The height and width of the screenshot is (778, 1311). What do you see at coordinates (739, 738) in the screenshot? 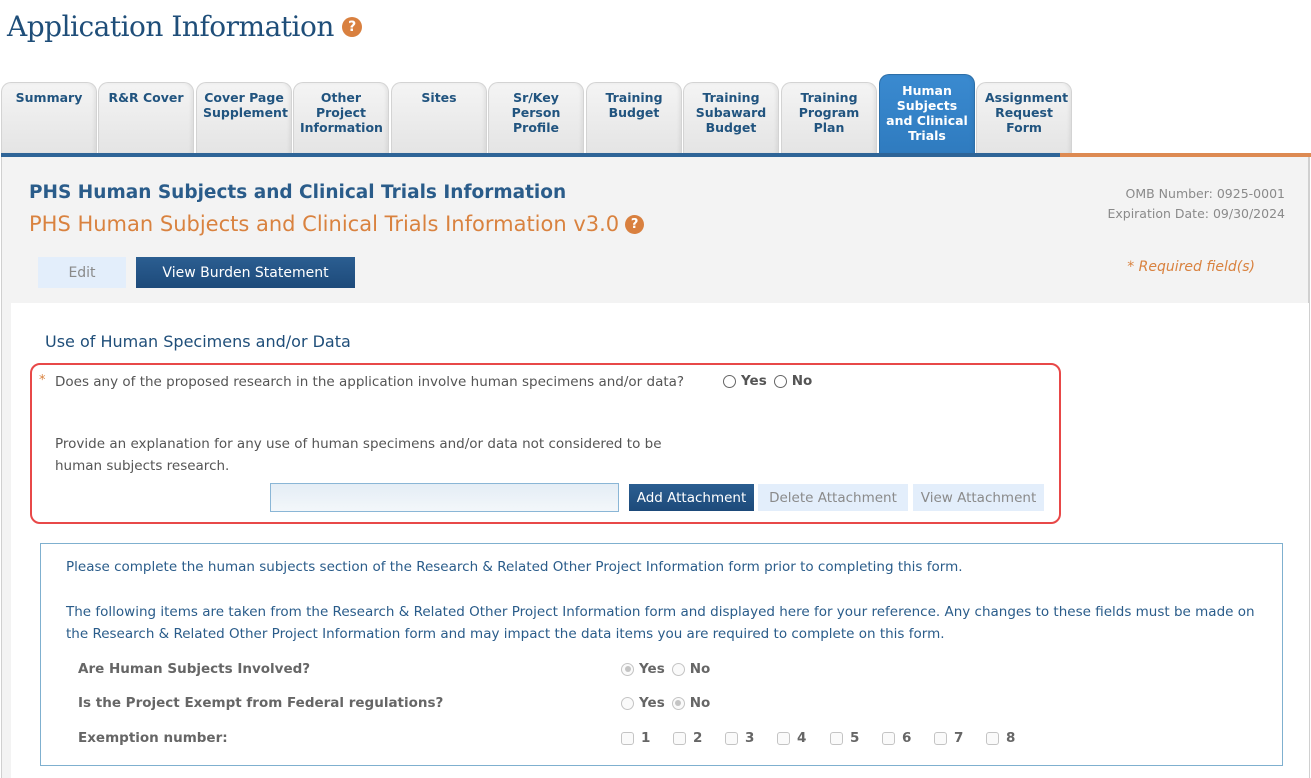
I see `exemption-option: 3` at bounding box center [739, 738].